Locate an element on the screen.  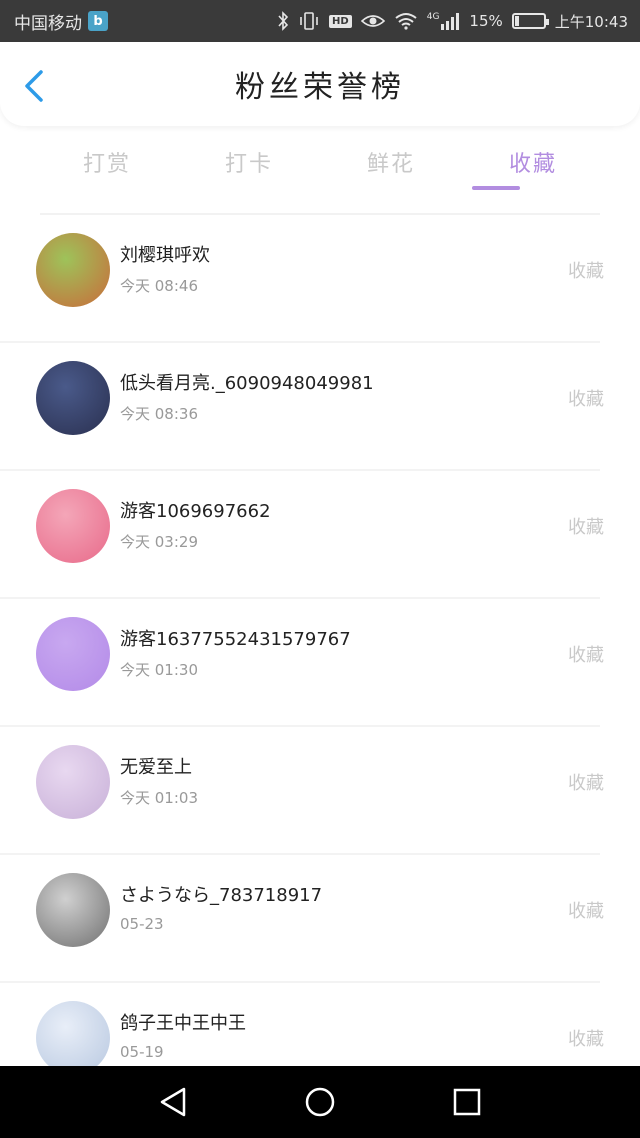
triangle-back-icon is located at coordinates (173, 1102).